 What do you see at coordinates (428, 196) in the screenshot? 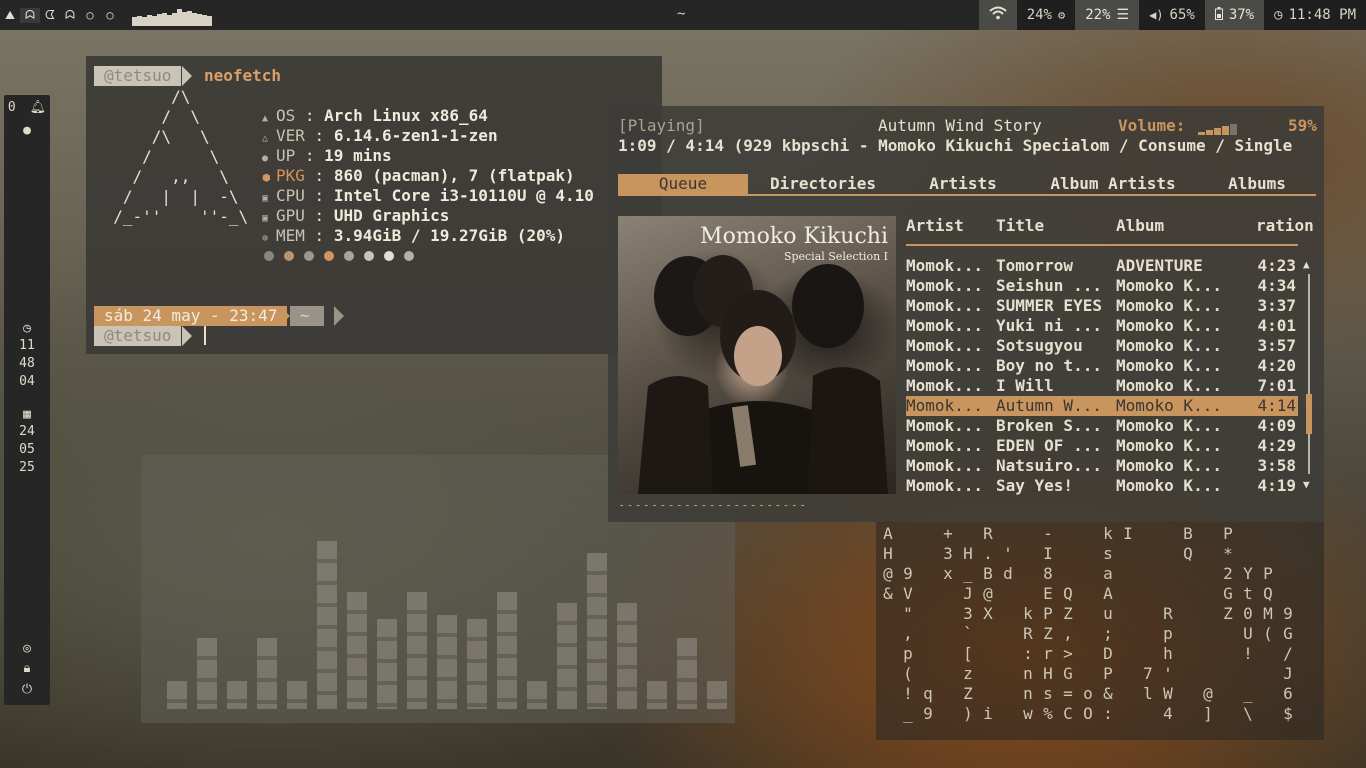
I see `info-row-cpu: ▣ CPU : Intel Core i3-10110U @ 4.10` at bounding box center [428, 196].